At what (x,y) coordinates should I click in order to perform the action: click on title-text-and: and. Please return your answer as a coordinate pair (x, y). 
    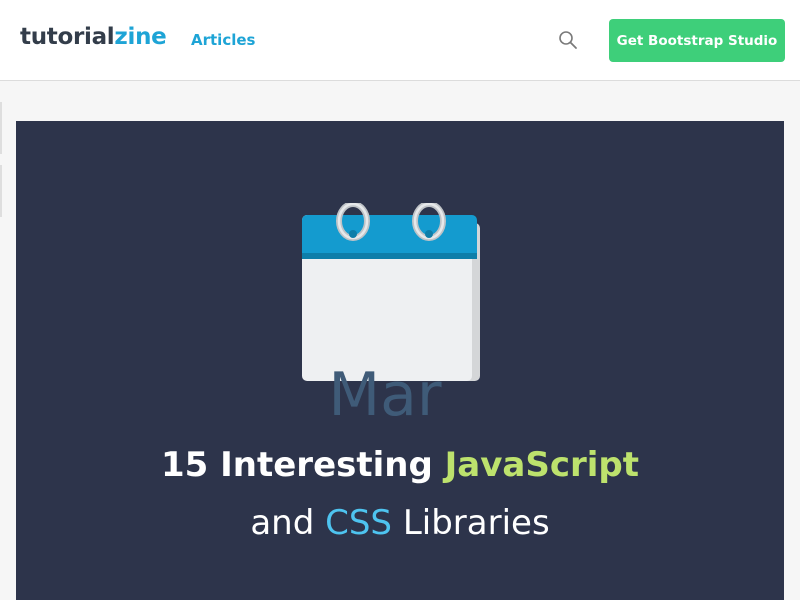
    Looking at the image, I should click on (288, 523).